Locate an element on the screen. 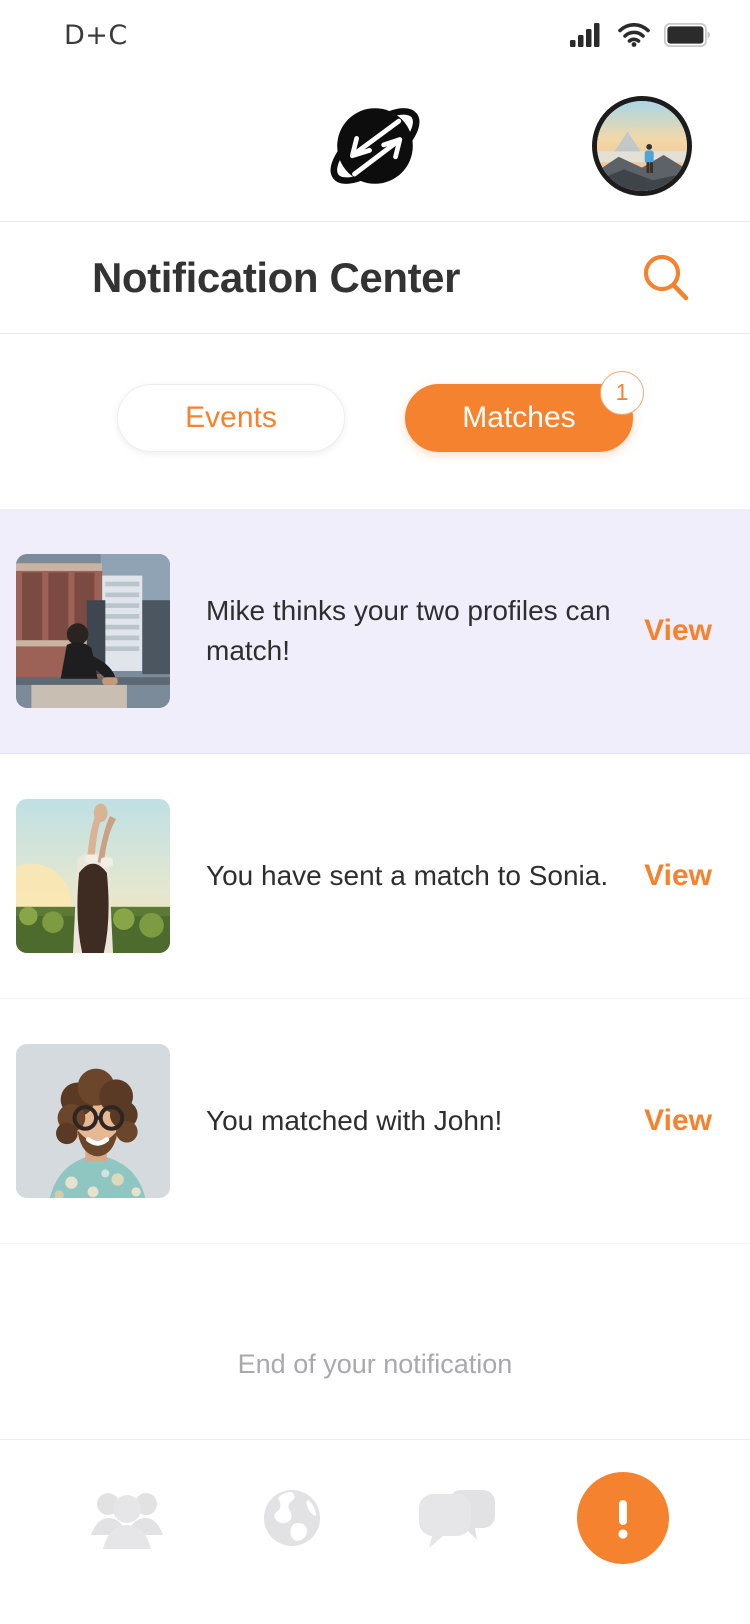 The image size is (750, 1624). app-logo-exchange-arrows-icon is located at coordinates (375, 146).